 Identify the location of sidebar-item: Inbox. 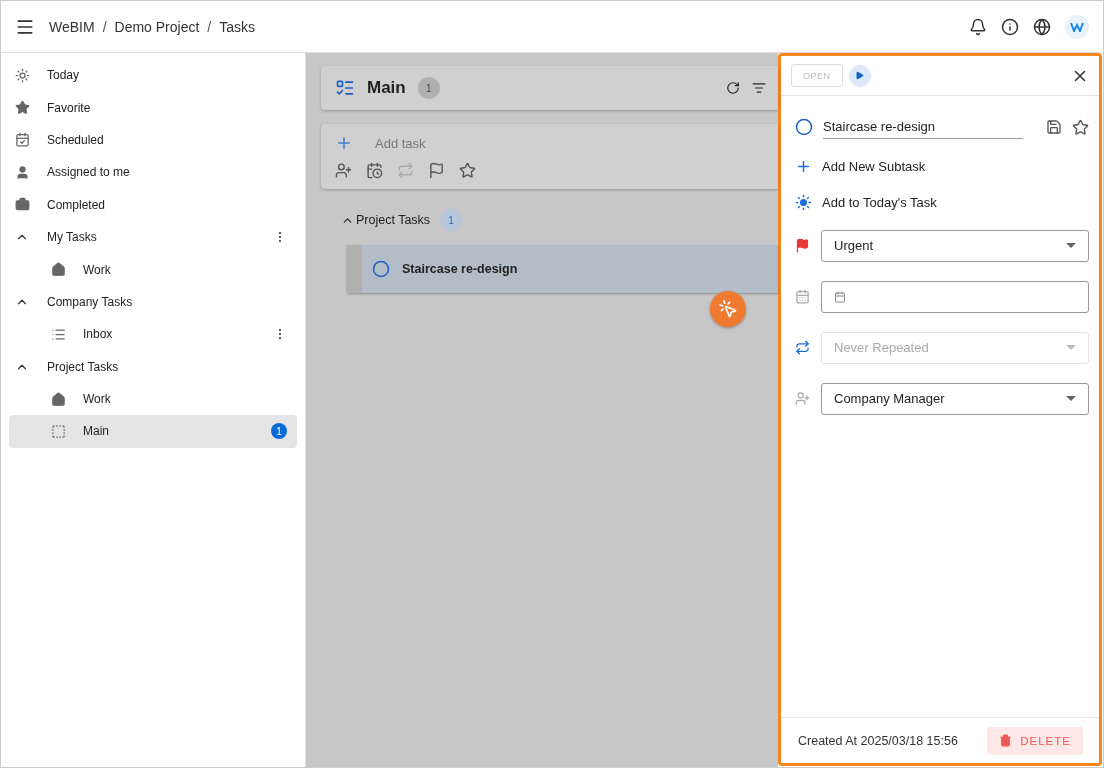
(153, 334).